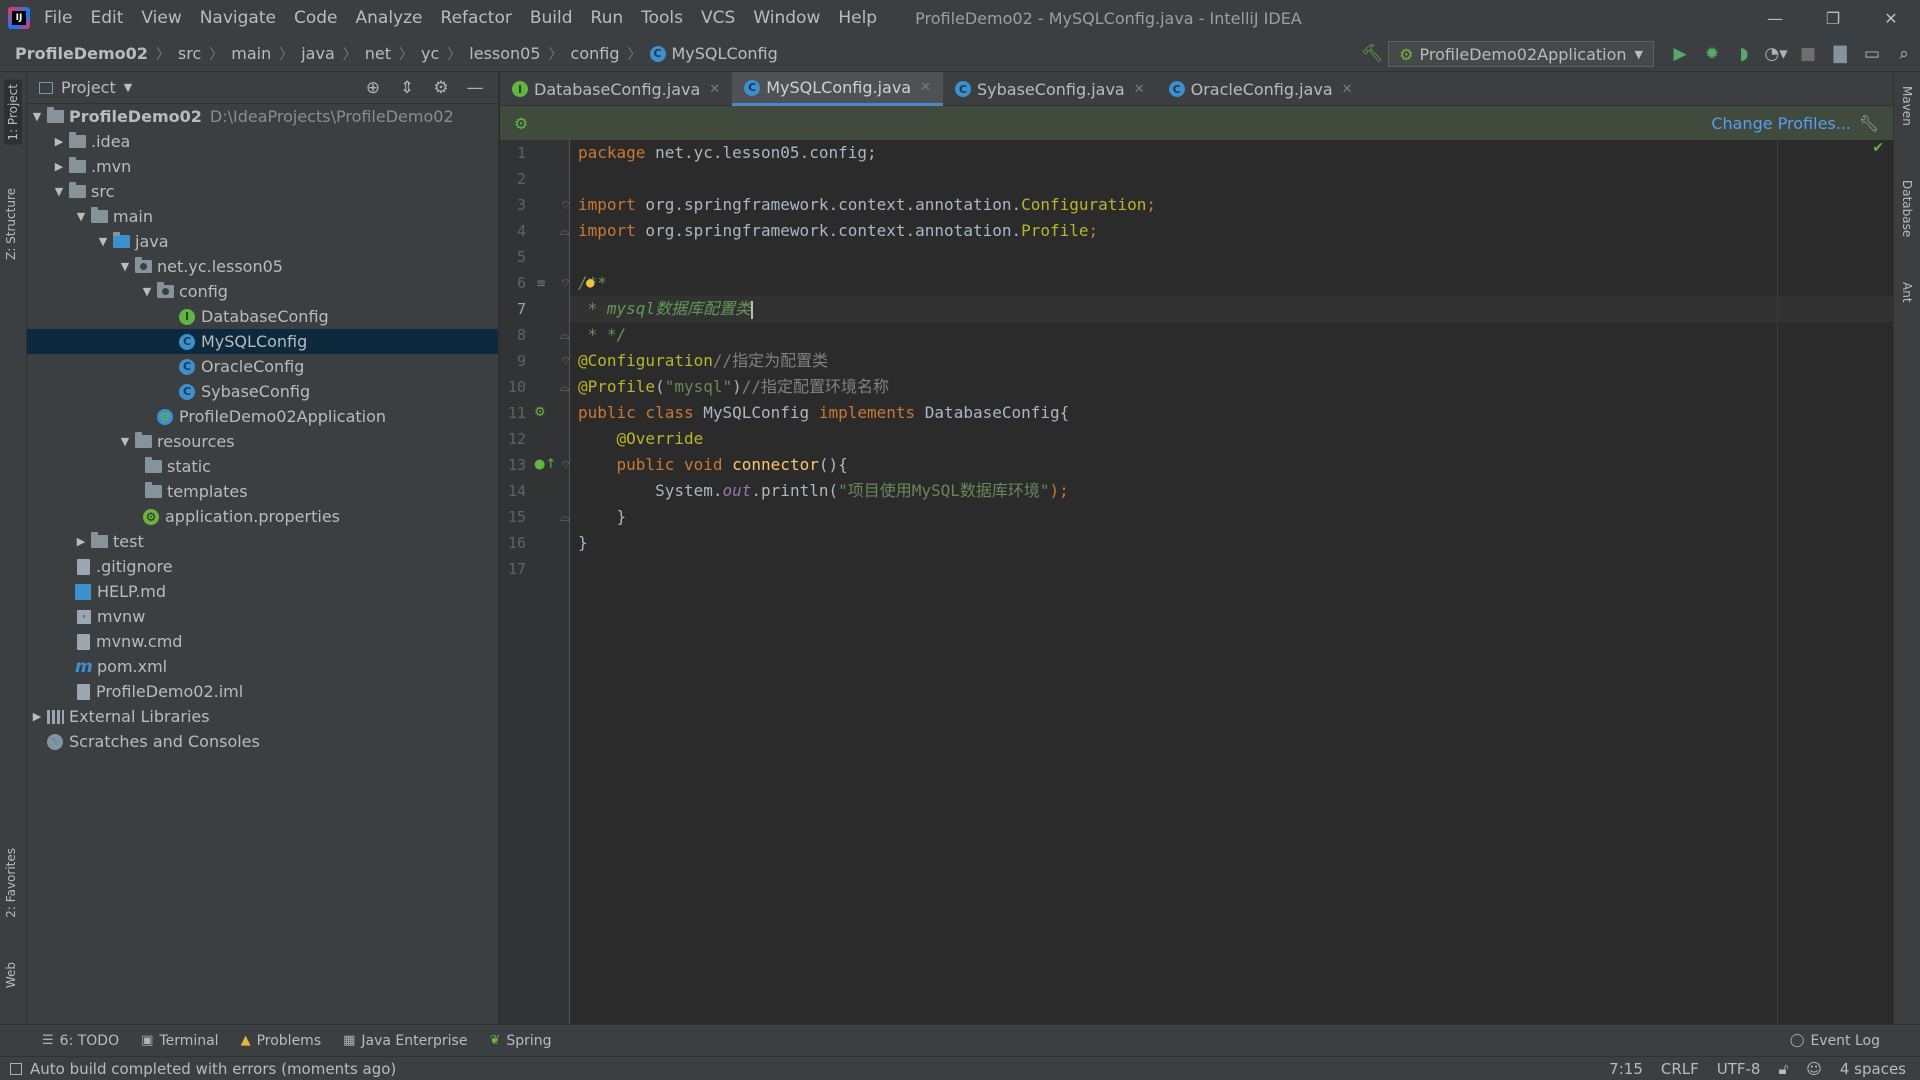 The image size is (1920, 1080). Describe the element at coordinates (262, 641) in the screenshot. I see `tree-item: mvnw.cmd` at that location.